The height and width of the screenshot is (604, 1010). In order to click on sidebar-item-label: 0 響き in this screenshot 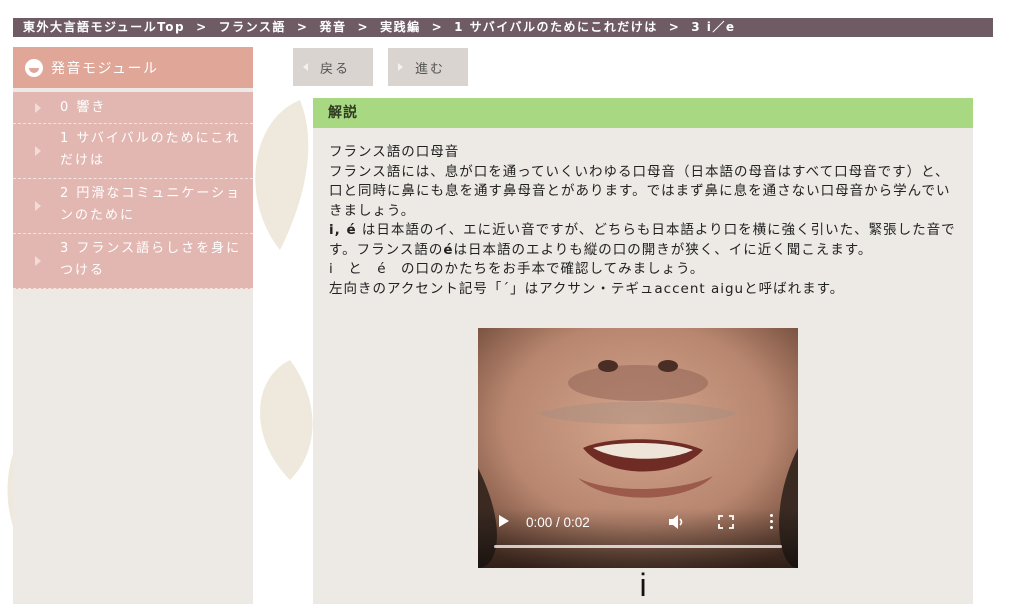, I will do `click(83, 107)`.